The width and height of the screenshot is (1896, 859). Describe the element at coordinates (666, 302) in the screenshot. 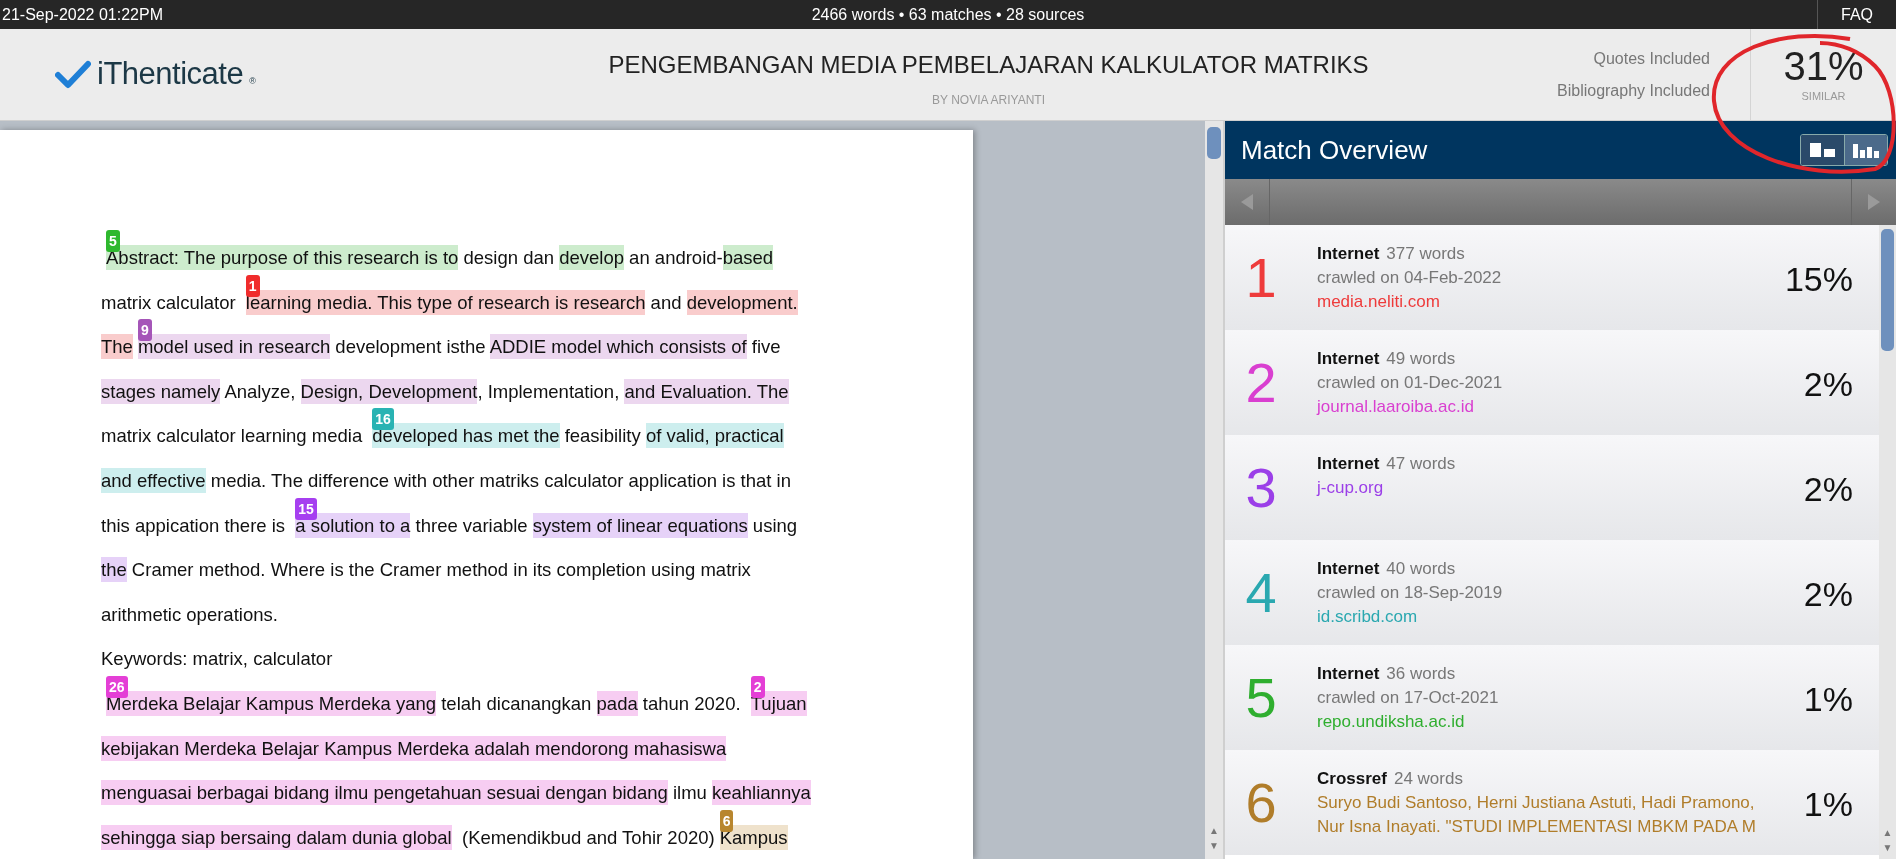

I see `document-text: and` at that location.